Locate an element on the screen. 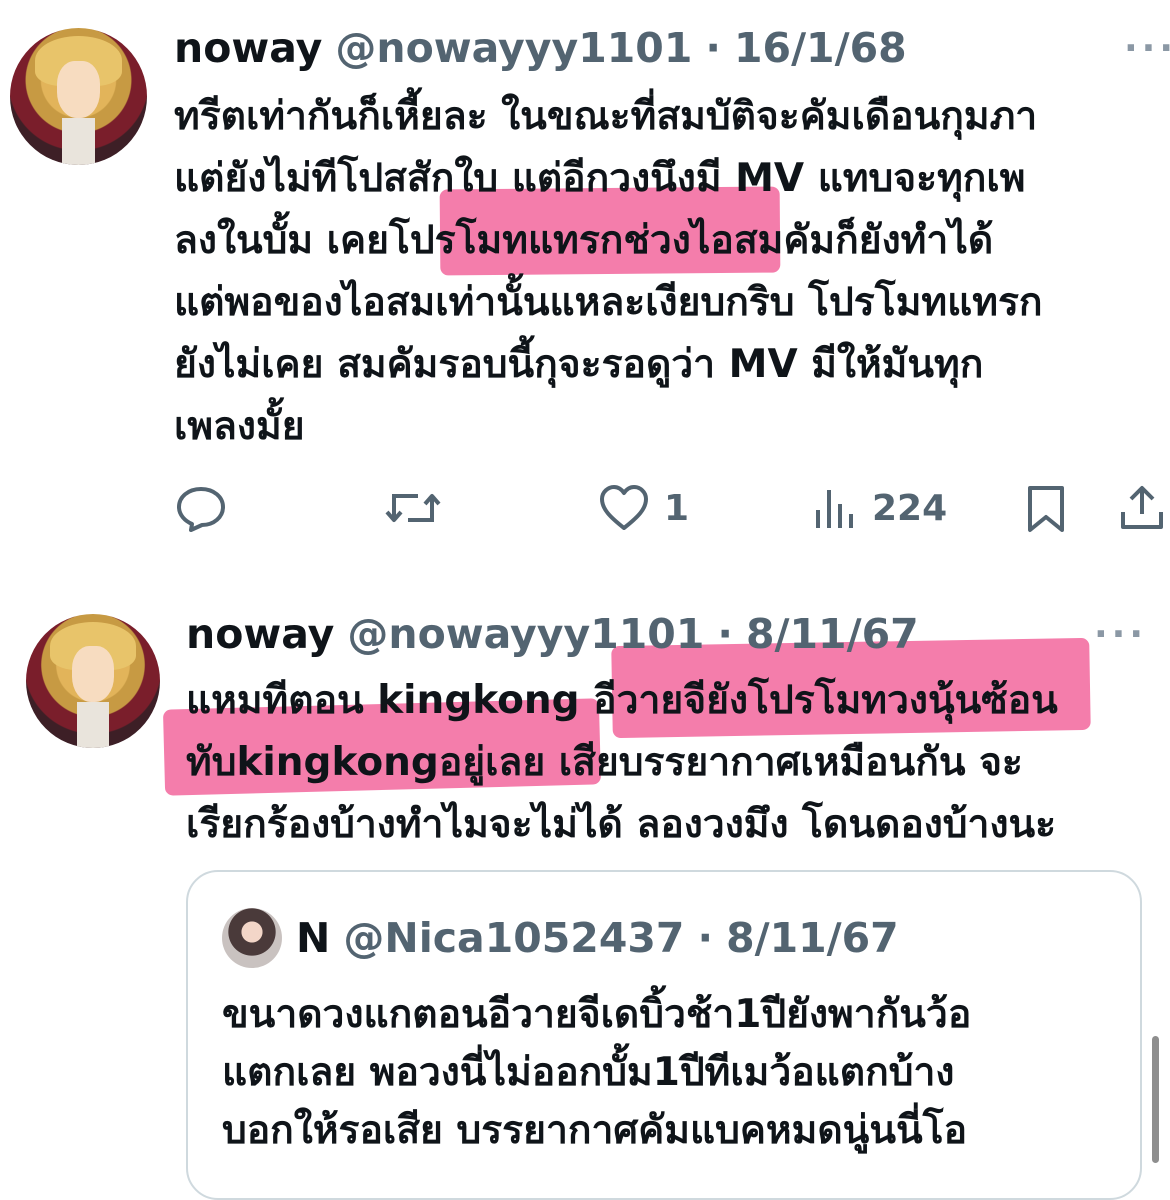 This screenshot has width=1170, height=1200. views-icon is located at coordinates (834, 509).